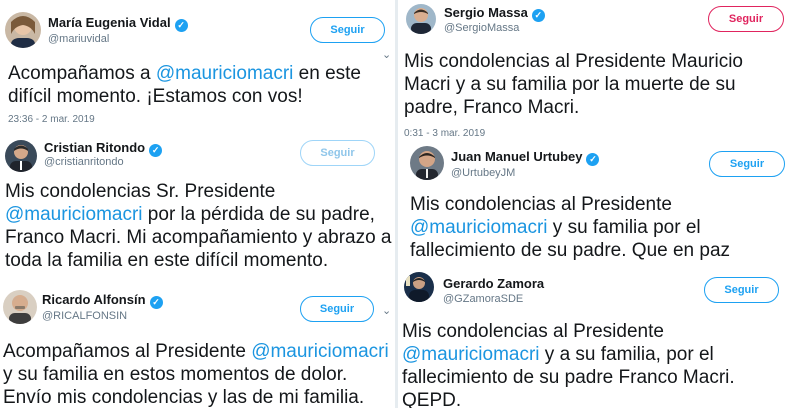  Describe the element at coordinates (78, 39) in the screenshot. I see `handle: @mariuvidal` at that location.